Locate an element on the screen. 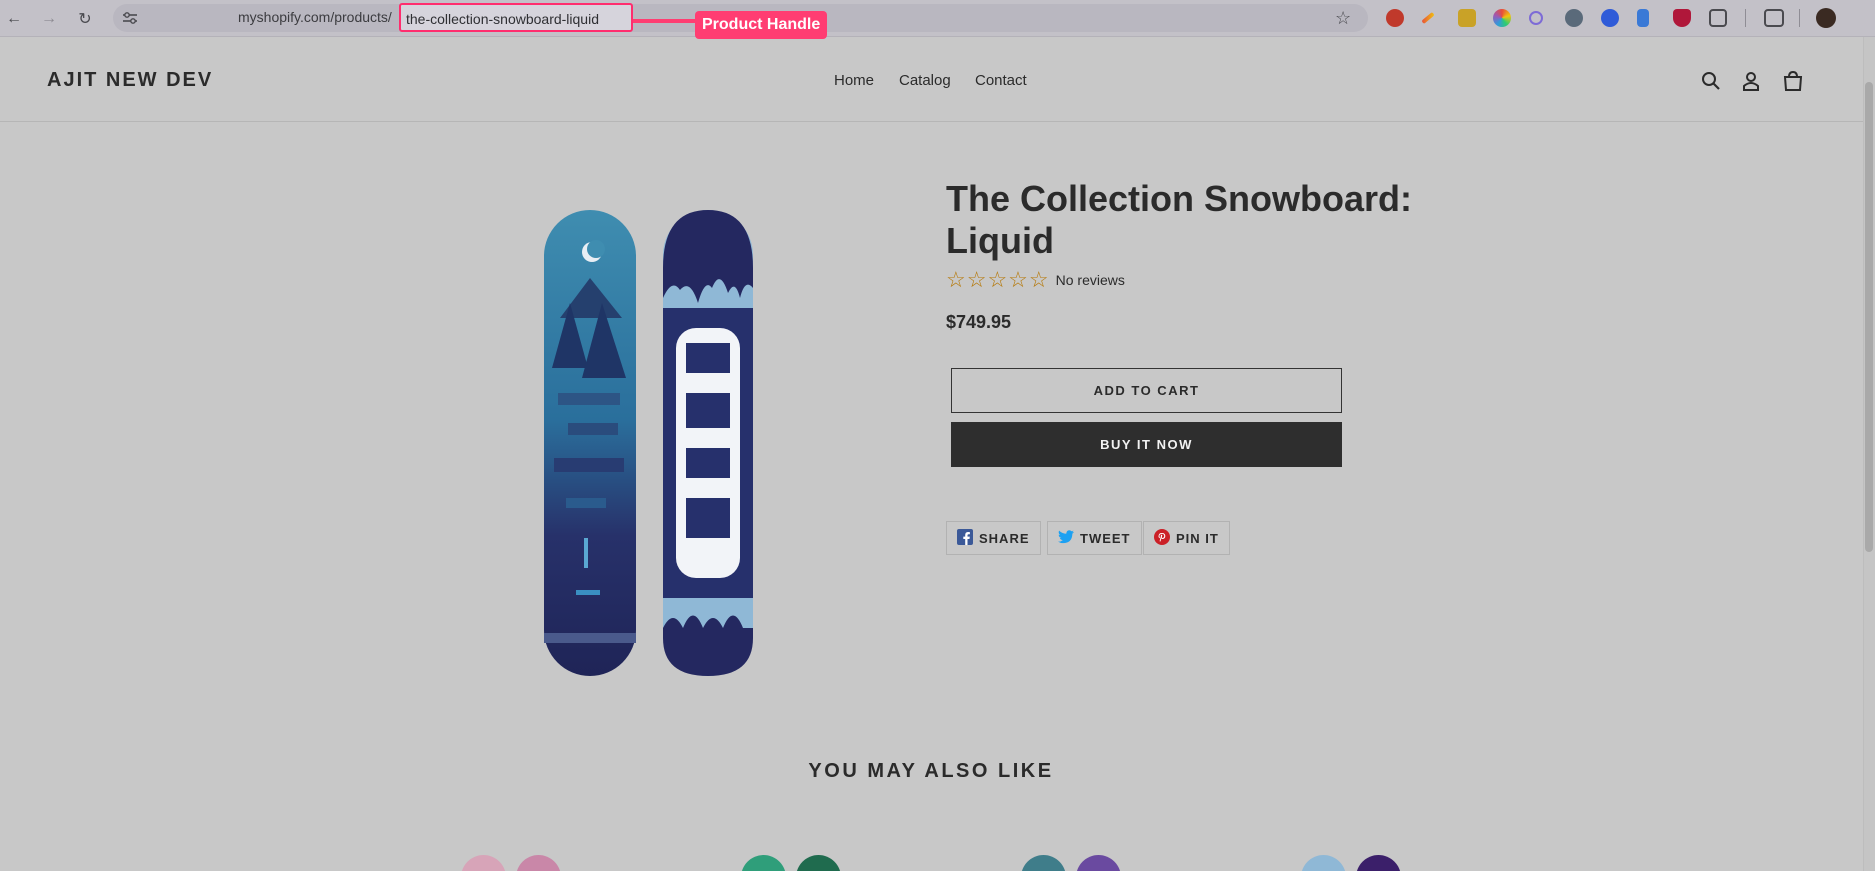 The image size is (1875, 871). back-icon: ← is located at coordinates (14, 19).